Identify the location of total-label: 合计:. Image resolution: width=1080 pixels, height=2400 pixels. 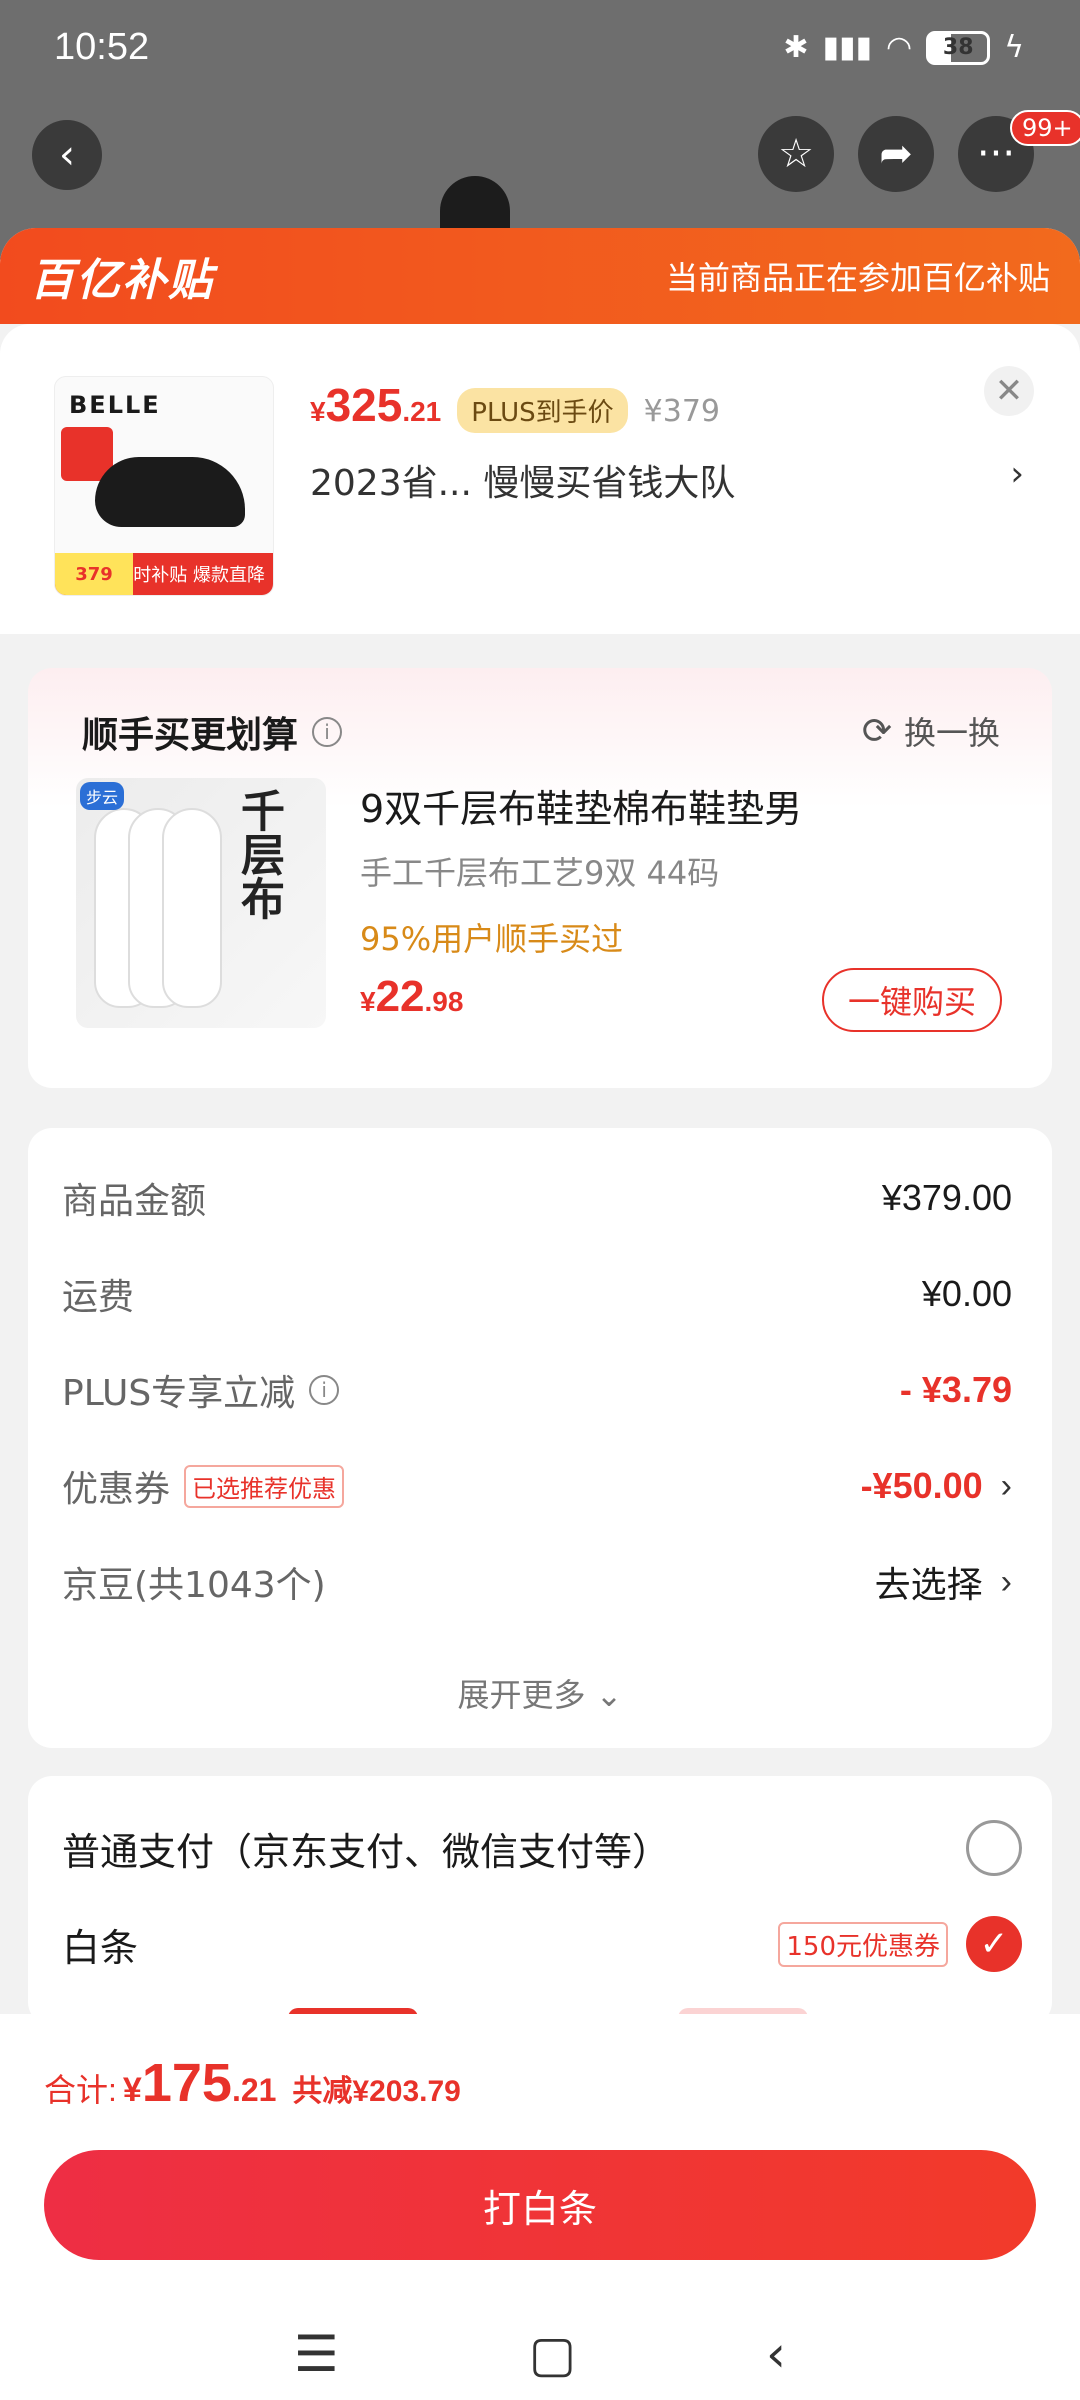
(80, 2090).